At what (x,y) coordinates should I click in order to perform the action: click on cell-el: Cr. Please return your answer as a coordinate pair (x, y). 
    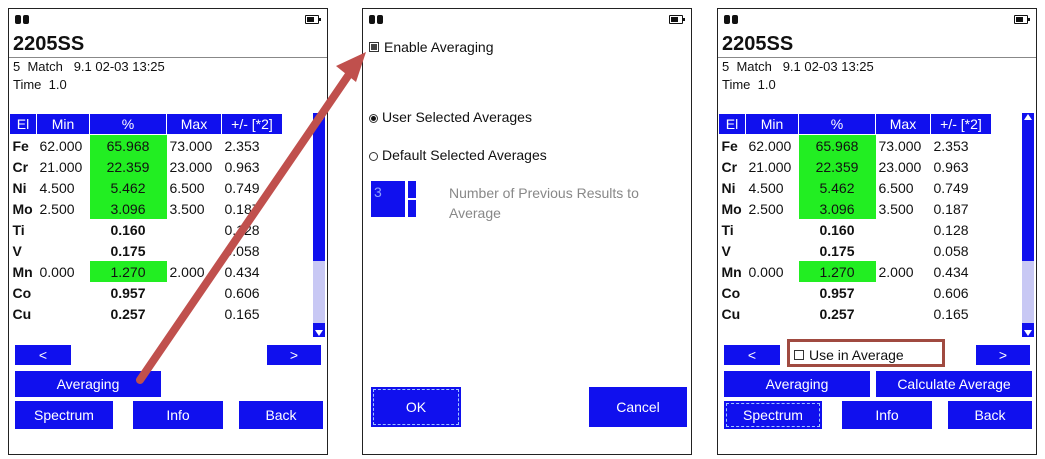
    Looking at the image, I should click on (729, 166).